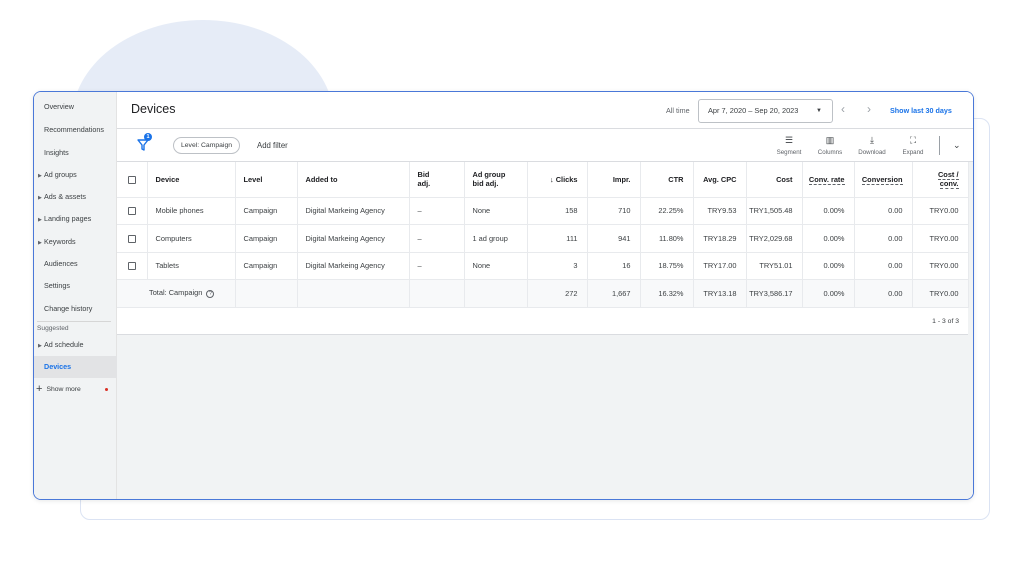  I want to click on sidebar-item-change-history: Change history, so click(75, 309).